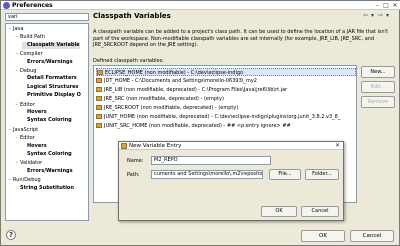  I want to click on dialog-title: New Variable Entry, so click(155, 146).